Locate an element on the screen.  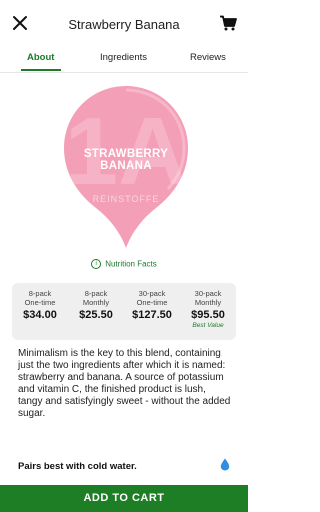
water-drop-icon is located at coordinates (225, 464).